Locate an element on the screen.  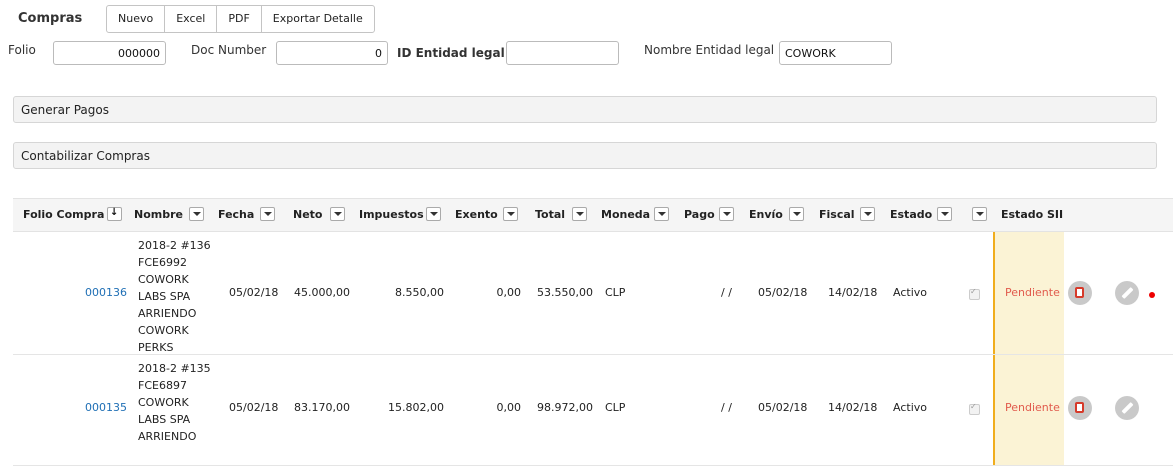
neto-cell: 83.170,00 is located at coordinates (322, 407).